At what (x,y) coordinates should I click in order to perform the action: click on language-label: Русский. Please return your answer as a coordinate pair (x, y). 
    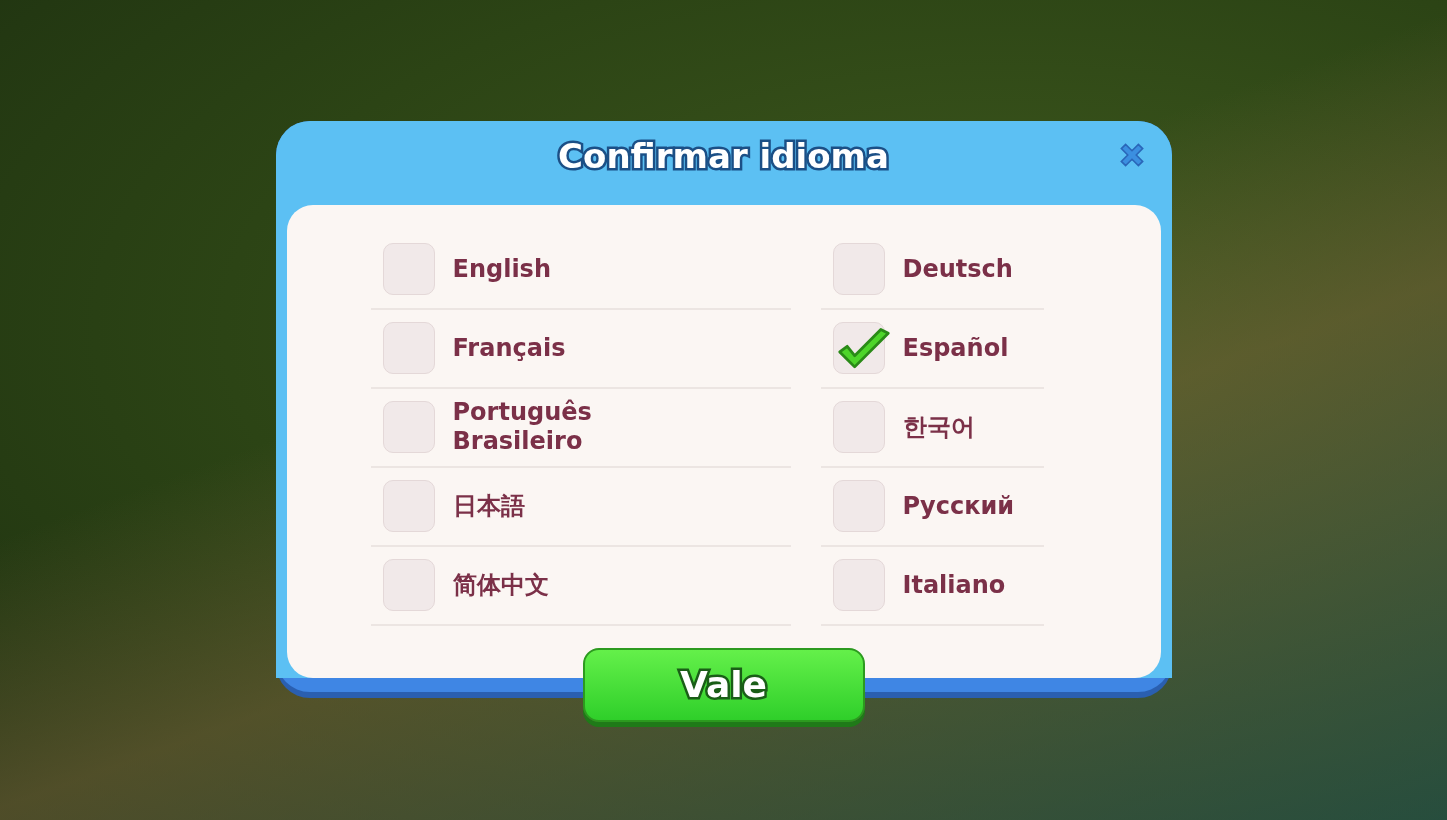
    Looking at the image, I should click on (958, 506).